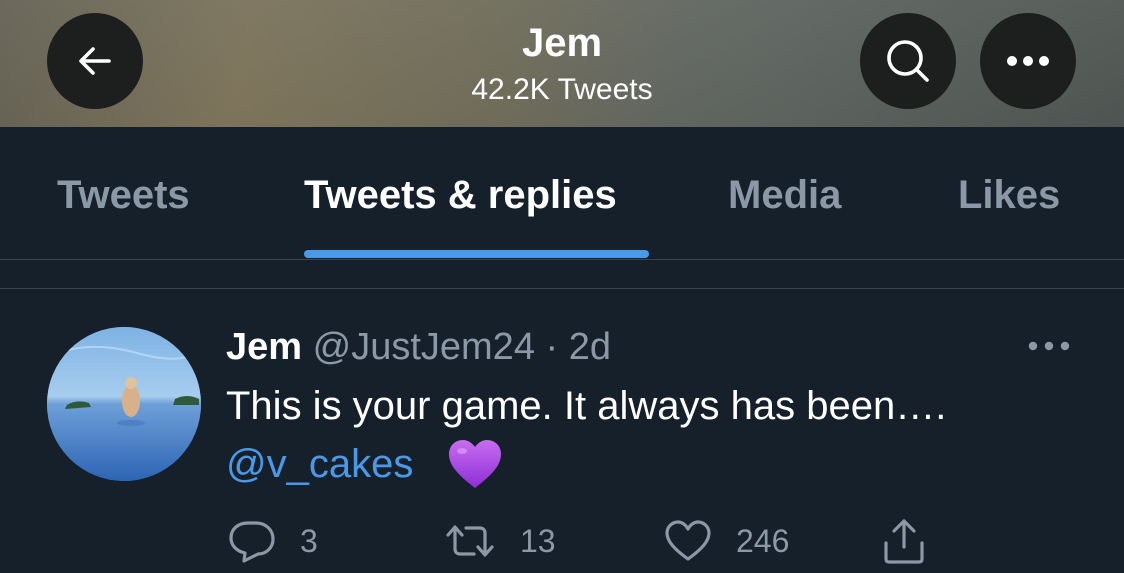 The width and height of the screenshot is (1124, 573). What do you see at coordinates (726, 541) in the screenshot?
I see `like-button: 246` at bounding box center [726, 541].